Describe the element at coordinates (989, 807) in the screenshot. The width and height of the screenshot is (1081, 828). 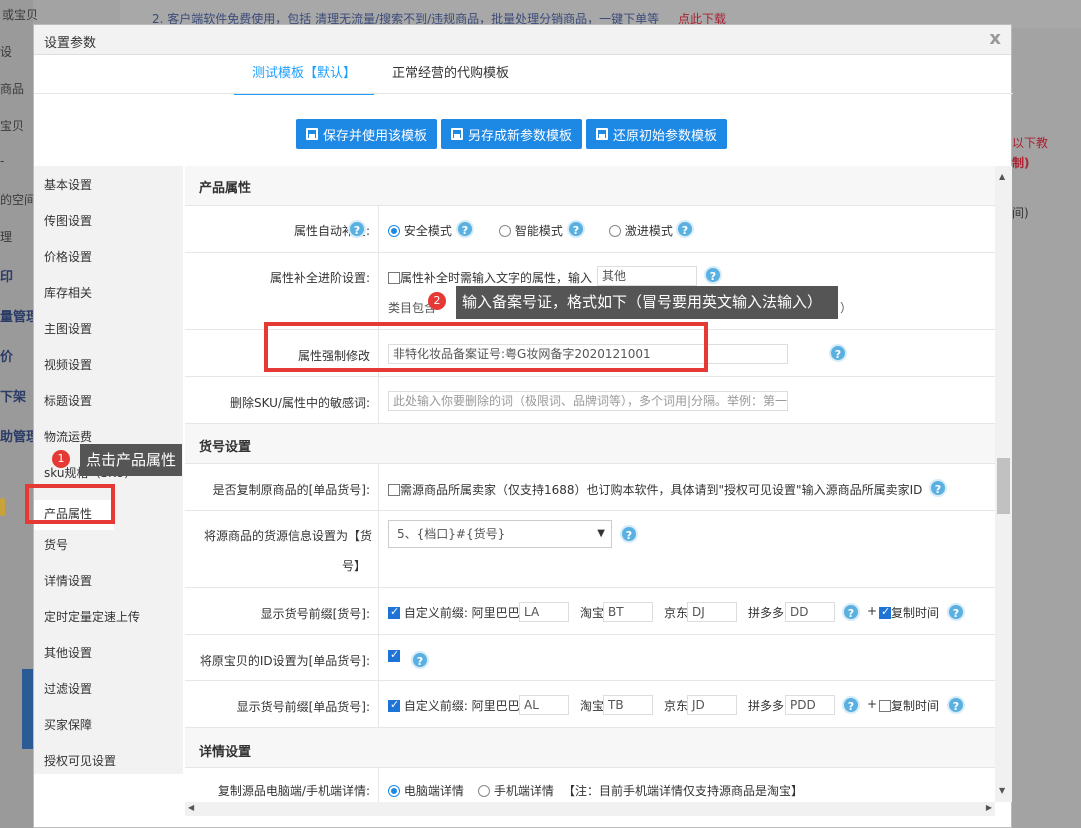
I see `scroll-right-icon: ▶` at that location.